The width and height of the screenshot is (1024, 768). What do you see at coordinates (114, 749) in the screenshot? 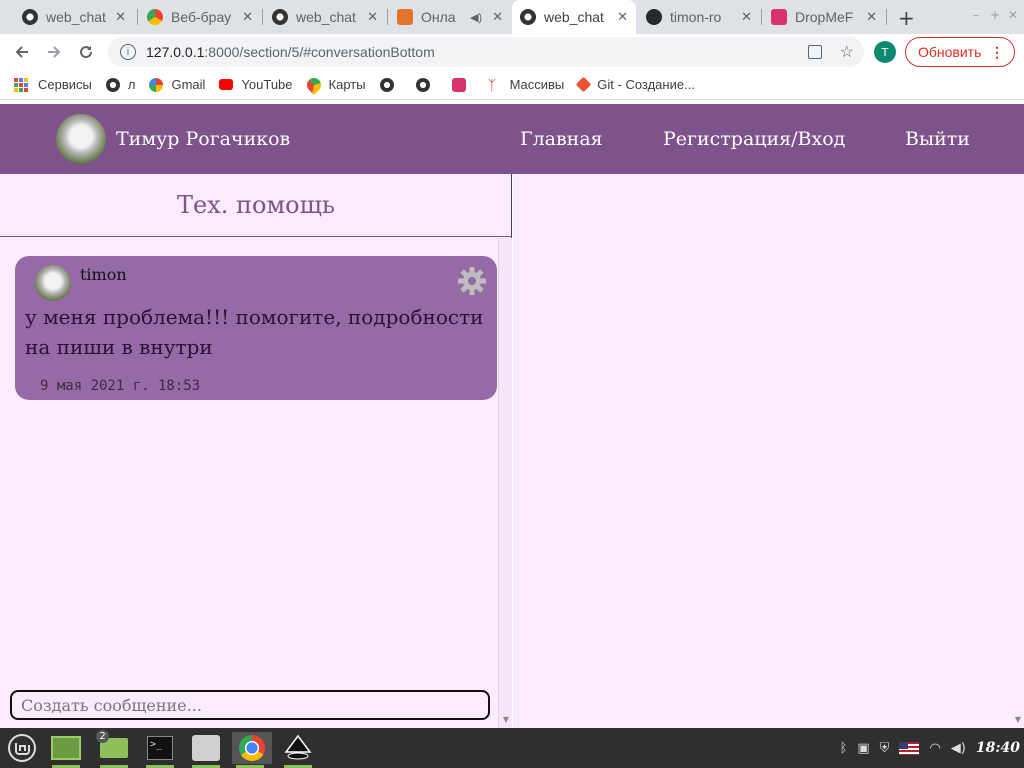
I see `files-button: 2` at bounding box center [114, 749].